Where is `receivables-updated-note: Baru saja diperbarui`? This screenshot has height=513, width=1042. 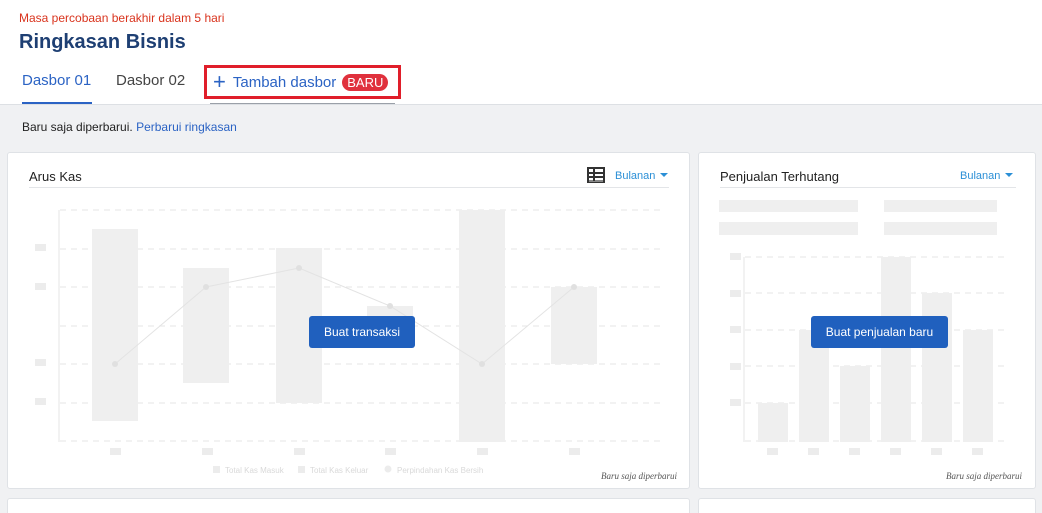 receivables-updated-note: Baru saja diperbarui is located at coordinates (984, 476).